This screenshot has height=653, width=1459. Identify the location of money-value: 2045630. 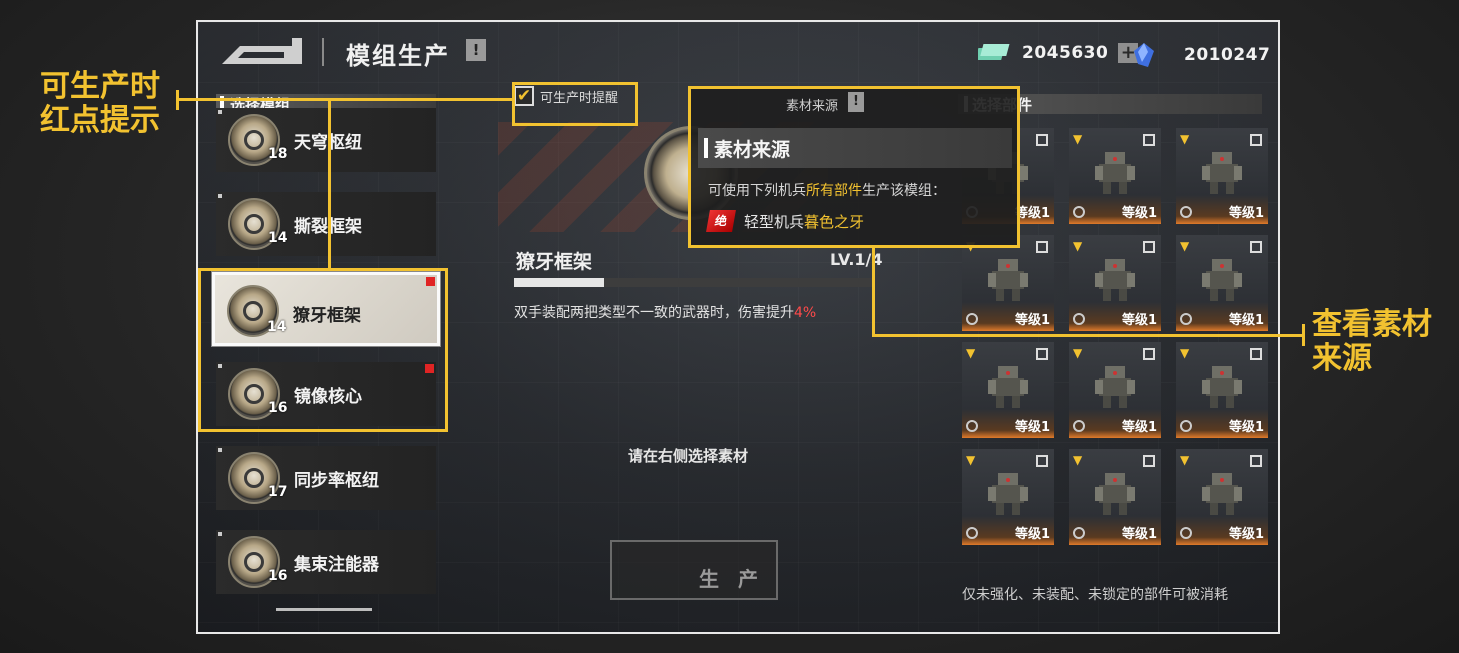
(1065, 53).